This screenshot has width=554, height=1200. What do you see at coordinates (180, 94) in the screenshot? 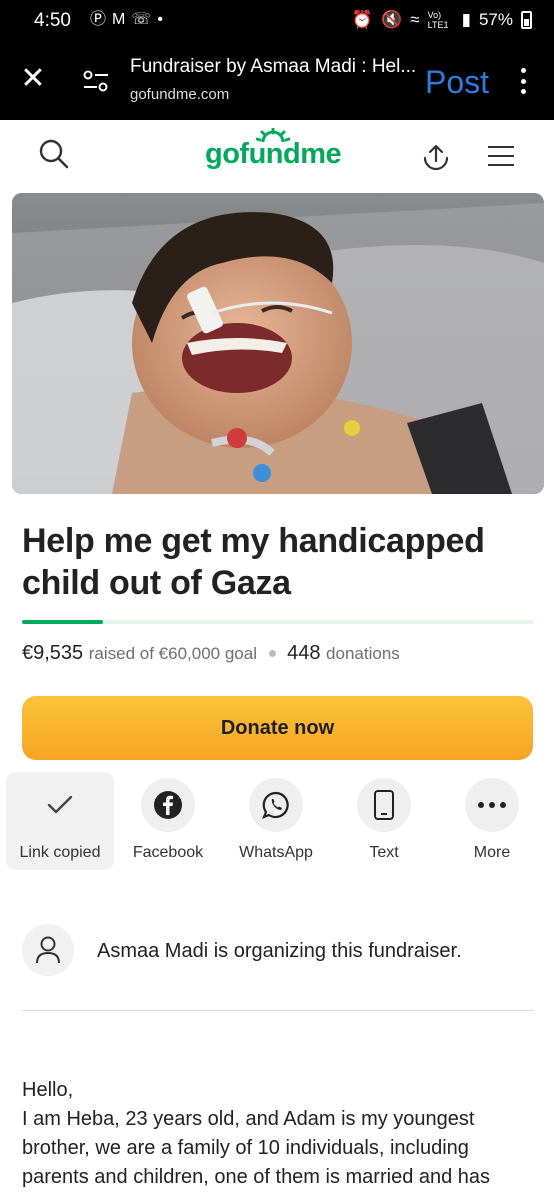
I see `page-domain: gofundme.com` at bounding box center [180, 94].